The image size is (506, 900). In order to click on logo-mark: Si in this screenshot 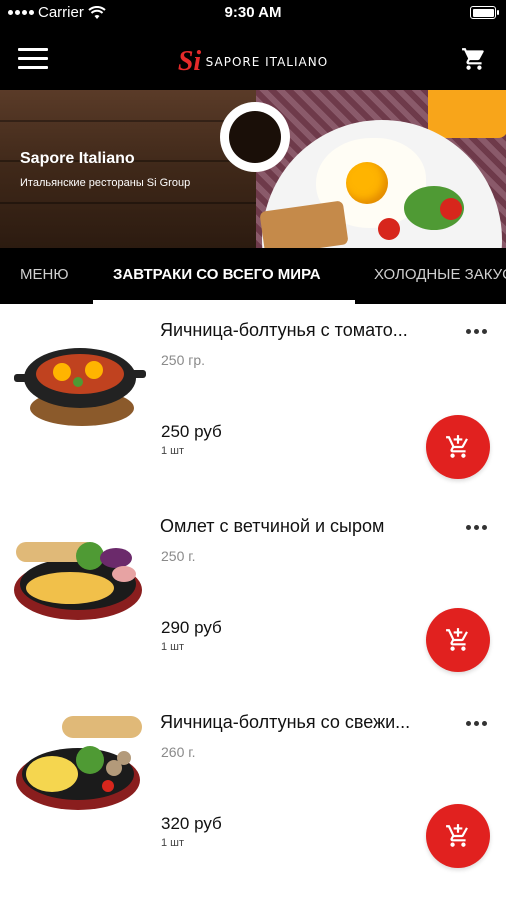, I will do `click(189, 61)`.